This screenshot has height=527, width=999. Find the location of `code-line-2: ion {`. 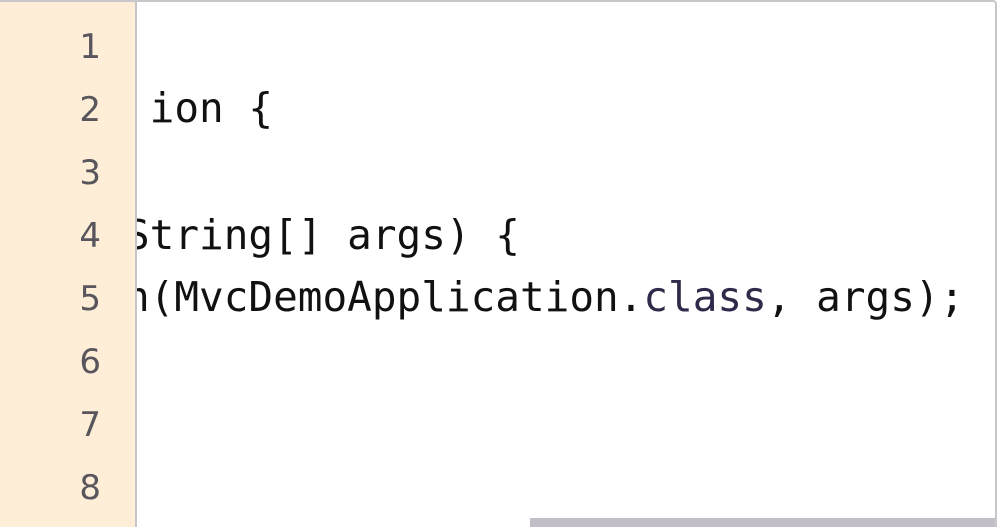

code-line-2: ion { is located at coordinates (205, 108).